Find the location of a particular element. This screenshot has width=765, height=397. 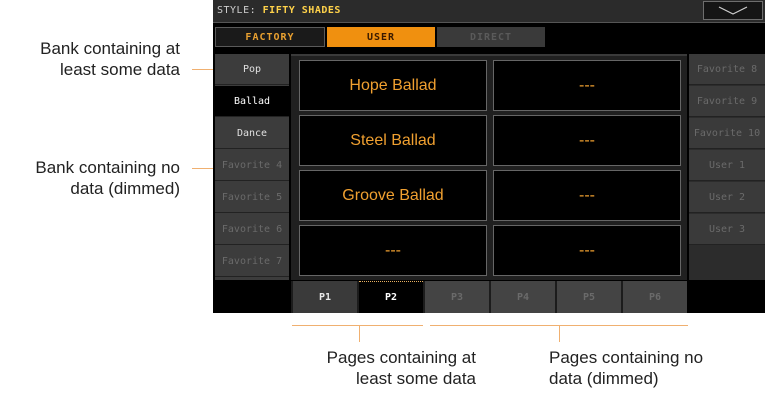

callout-pages-with-data: Pages containing at least some data is located at coordinates (381, 368).